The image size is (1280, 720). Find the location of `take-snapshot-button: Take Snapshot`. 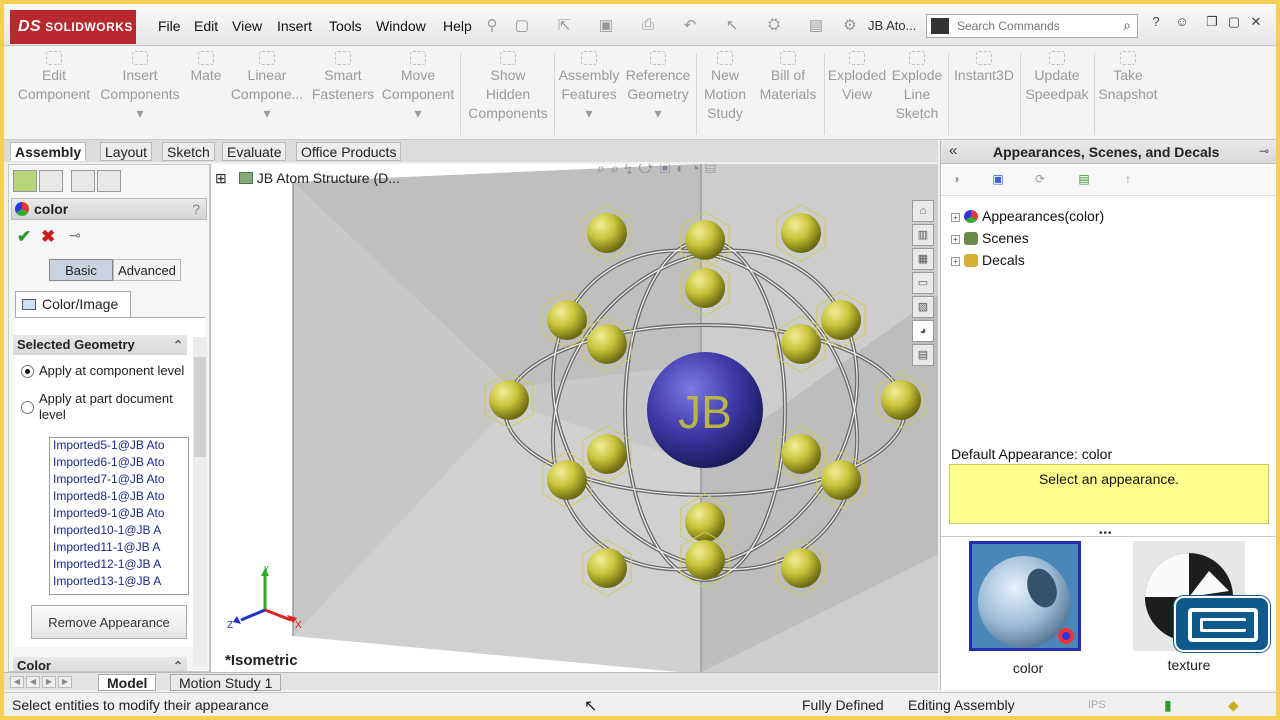

take-snapshot-button: Take Snapshot is located at coordinates (1128, 77).